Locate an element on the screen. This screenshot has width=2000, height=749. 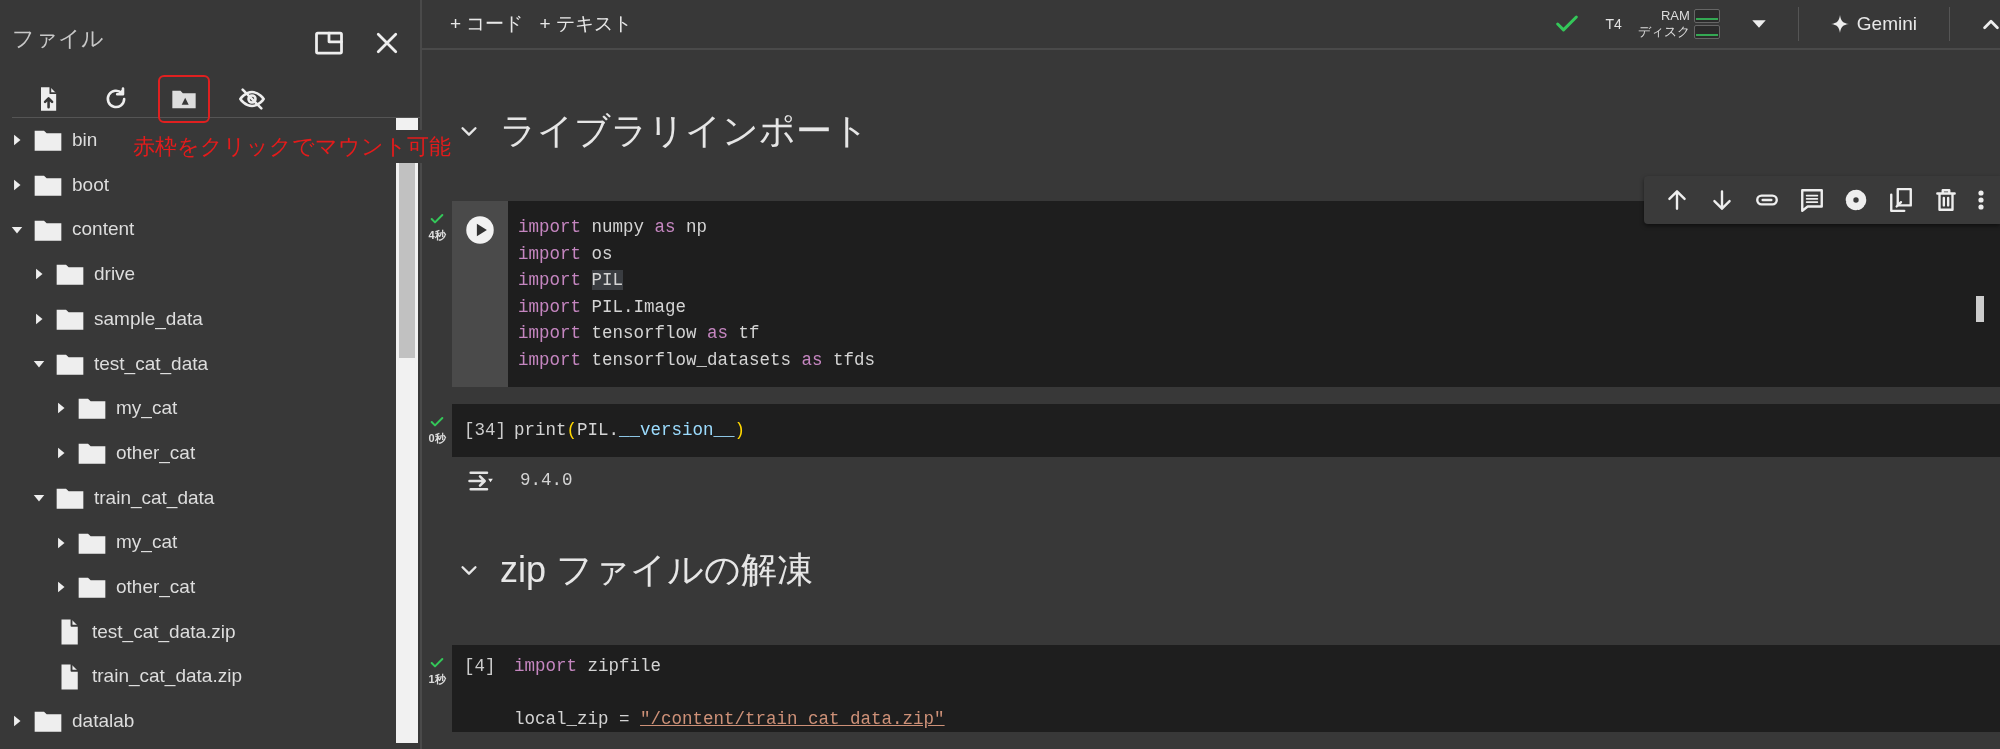
execution-count: [4] is located at coordinates (480, 666).